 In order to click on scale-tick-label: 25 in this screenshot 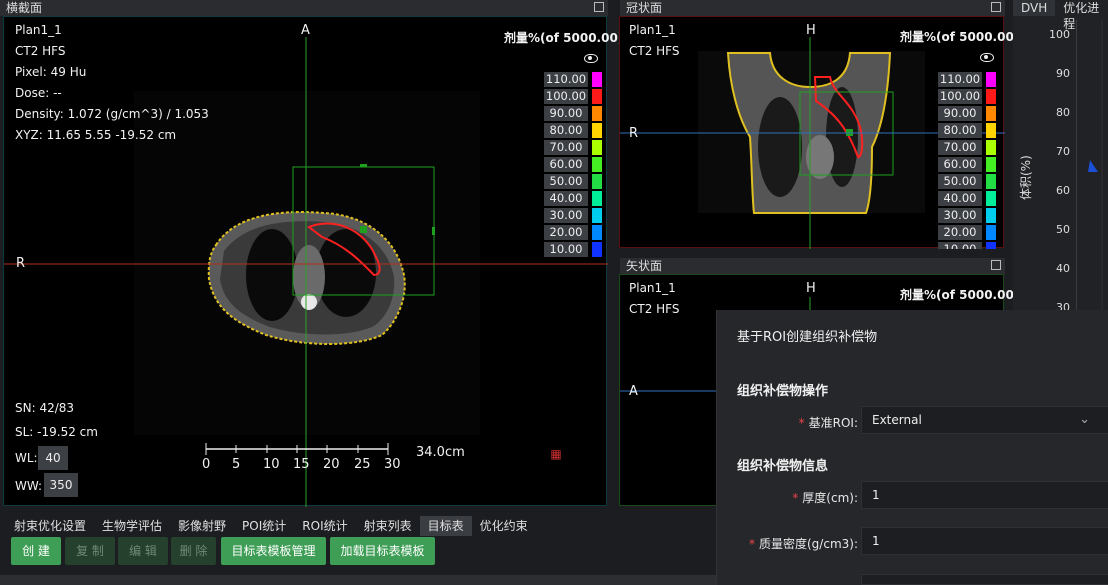, I will do `click(362, 464)`.